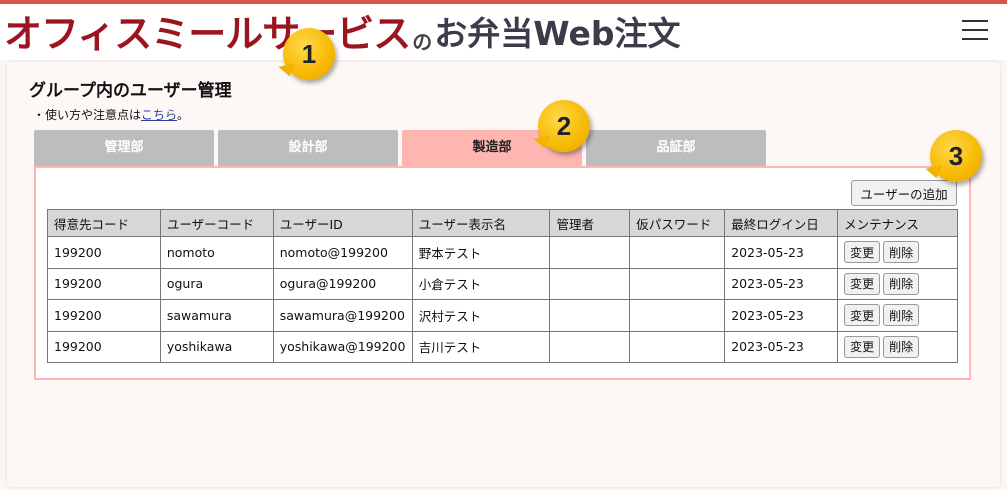  Describe the element at coordinates (342, 315) in the screenshot. I see `cell-user-id: sawamura@199200` at that location.